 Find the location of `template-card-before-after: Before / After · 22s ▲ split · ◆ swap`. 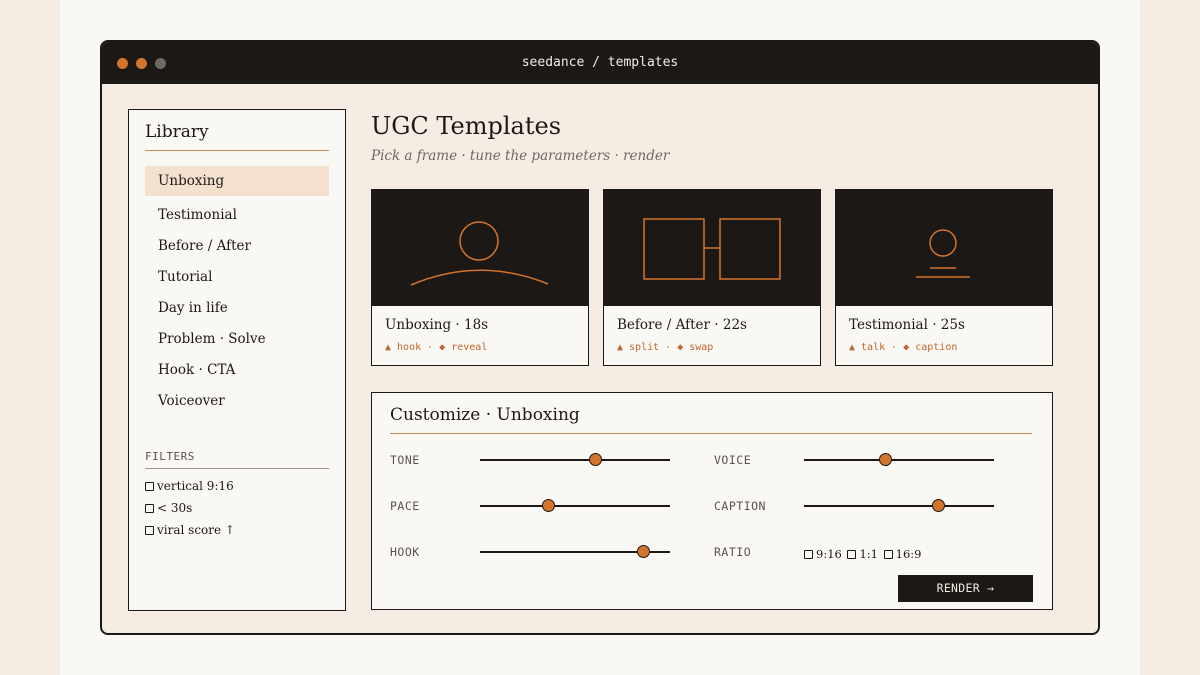

template-card-before-after: Before / After · 22s ▲ split · ◆ swap is located at coordinates (712, 277).